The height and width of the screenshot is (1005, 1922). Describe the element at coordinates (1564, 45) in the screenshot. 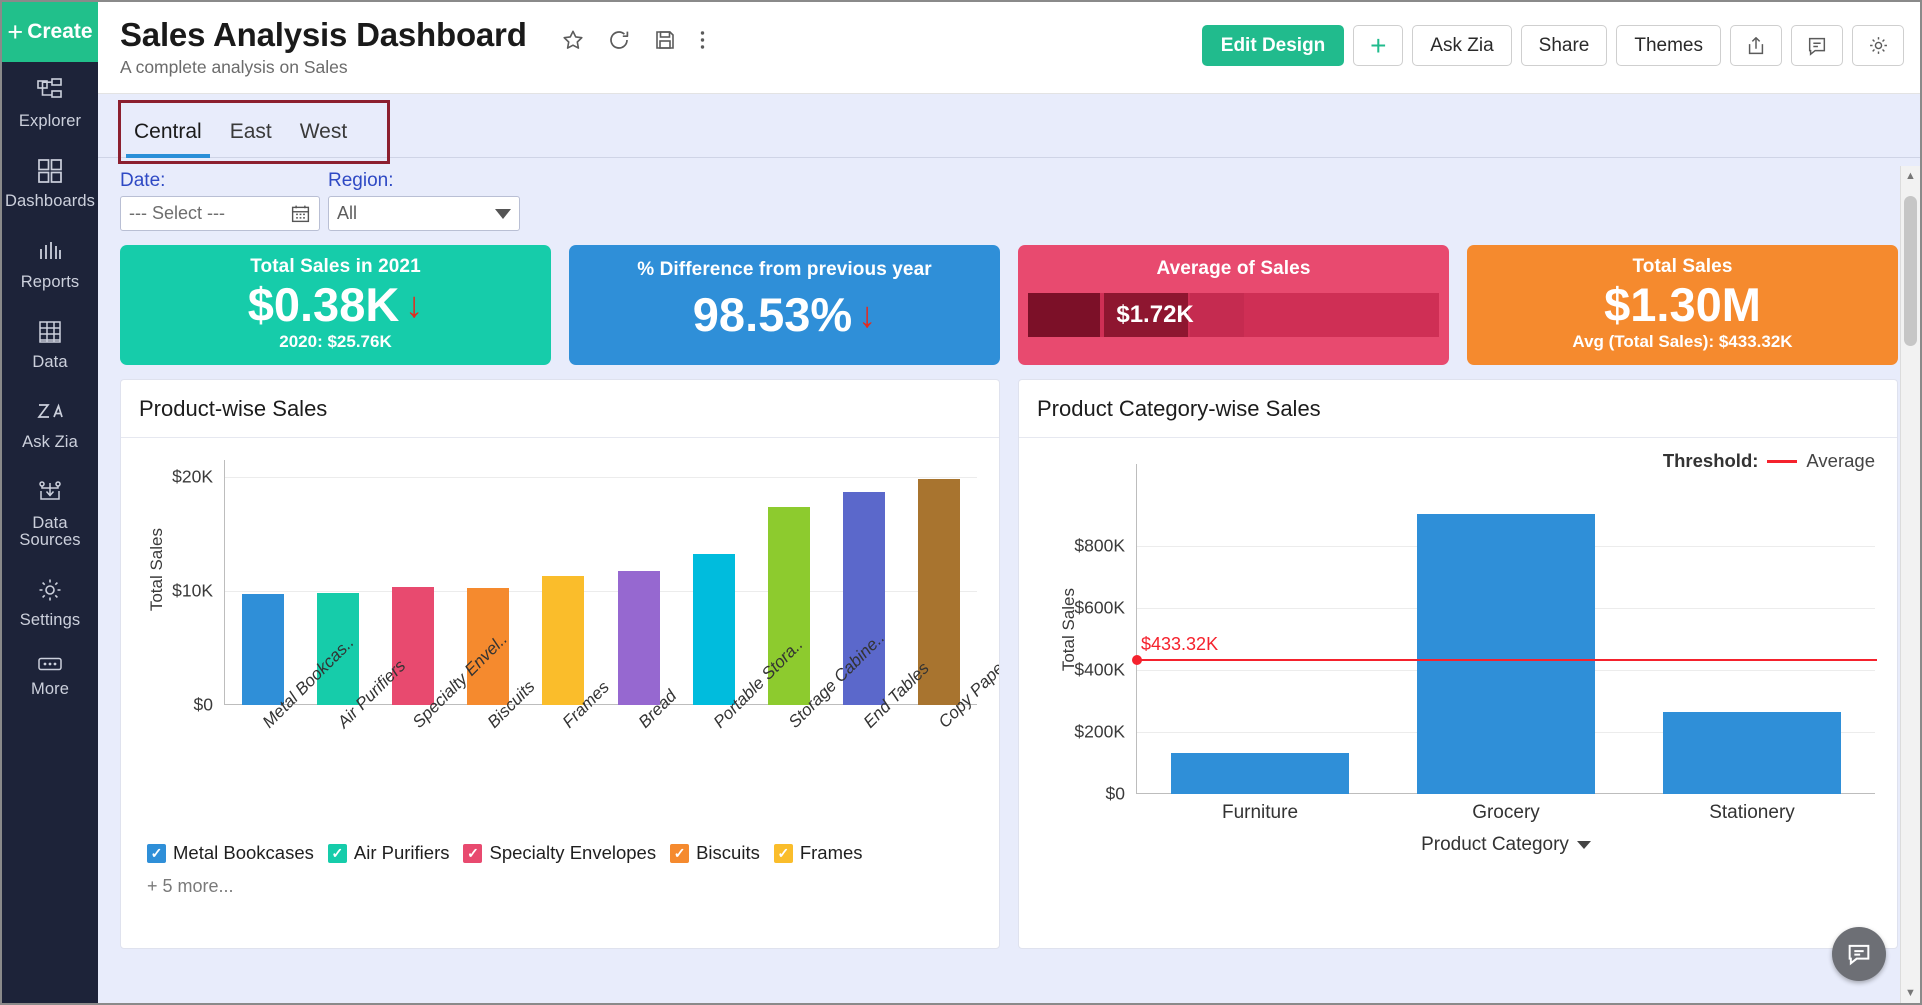

I see `share-button: Share` at that location.